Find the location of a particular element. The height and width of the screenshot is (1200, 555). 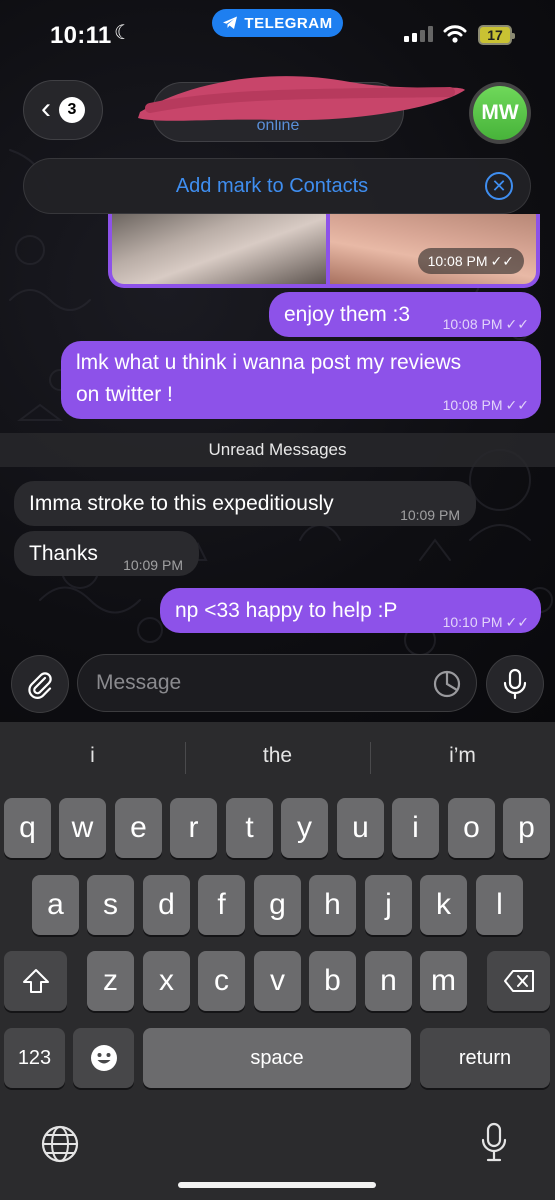

key: q is located at coordinates (27, 828).